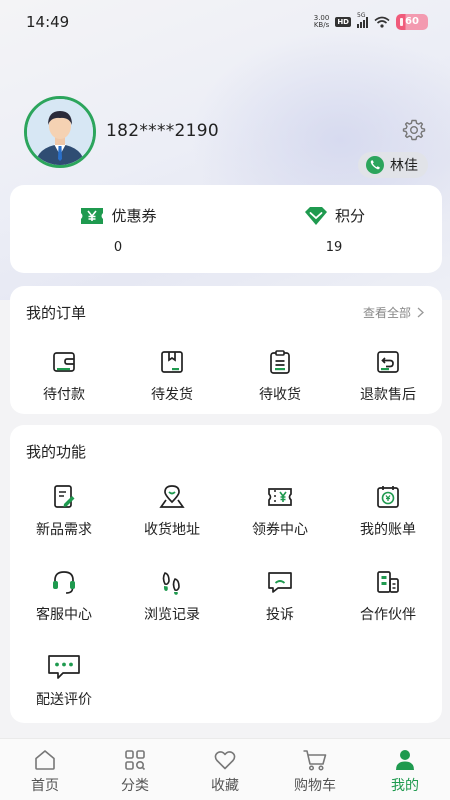 Image resolution: width=450 pixels, height=800 pixels. What do you see at coordinates (48, 22) in the screenshot?
I see `status-time: 14:49` at bounding box center [48, 22].